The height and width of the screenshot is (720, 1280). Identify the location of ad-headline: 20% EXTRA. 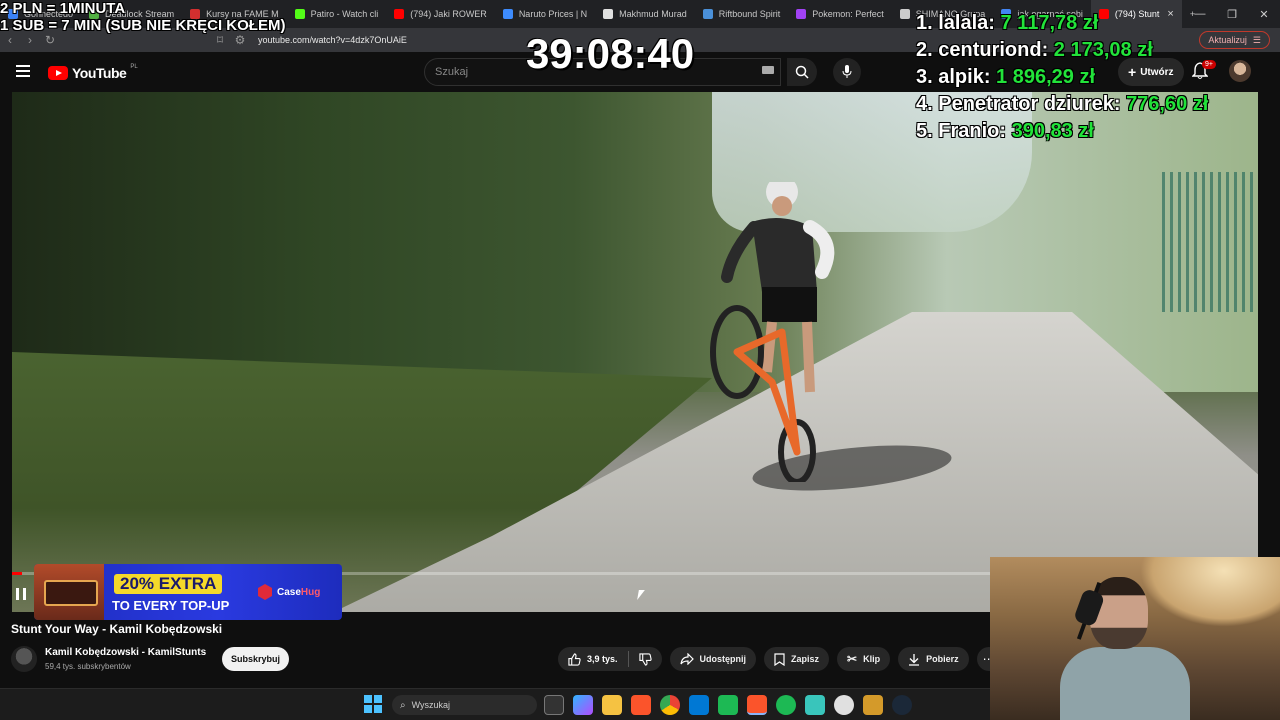
(168, 584).